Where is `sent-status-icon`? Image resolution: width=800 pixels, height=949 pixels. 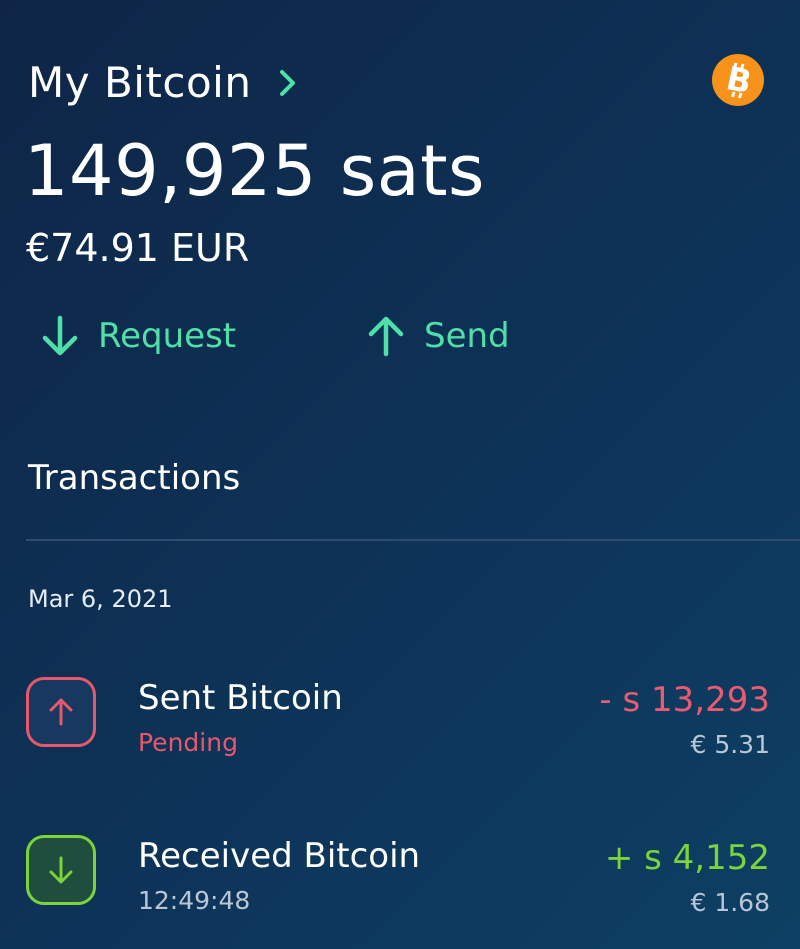 sent-status-icon is located at coordinates (61, 712).